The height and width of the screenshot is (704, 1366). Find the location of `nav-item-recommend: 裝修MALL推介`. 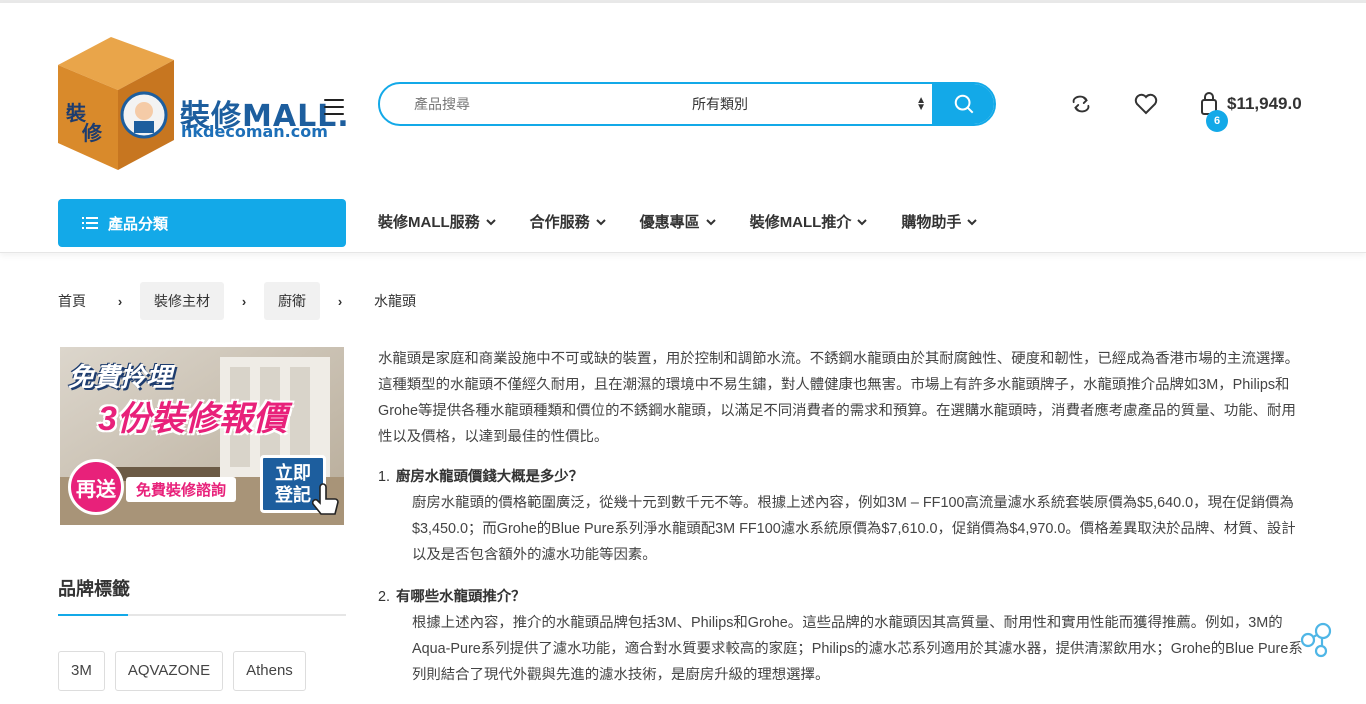

nav-item-recommend: 裝修MALL推介 is located at coordinates (809, 221).